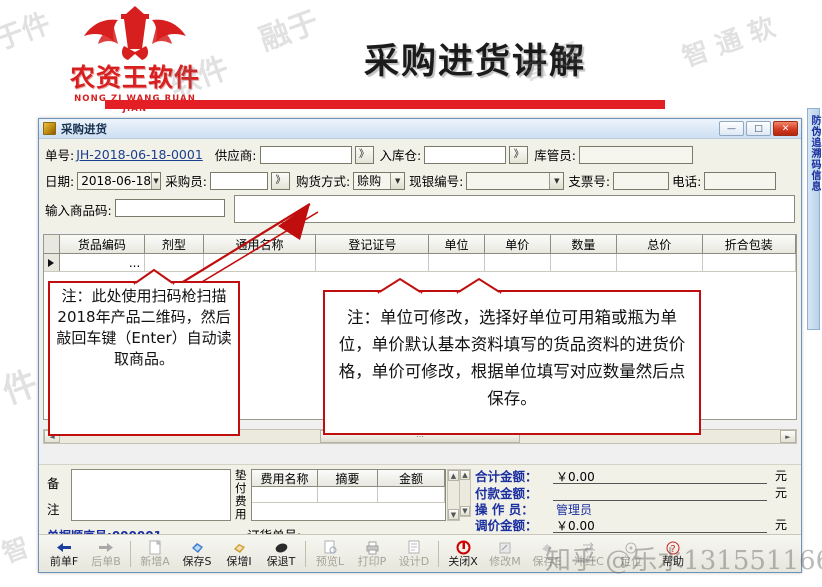 This screenshot has width=822, height=587. I want to click on toolbar-help-button: ? 帮助, so click(673, 553).